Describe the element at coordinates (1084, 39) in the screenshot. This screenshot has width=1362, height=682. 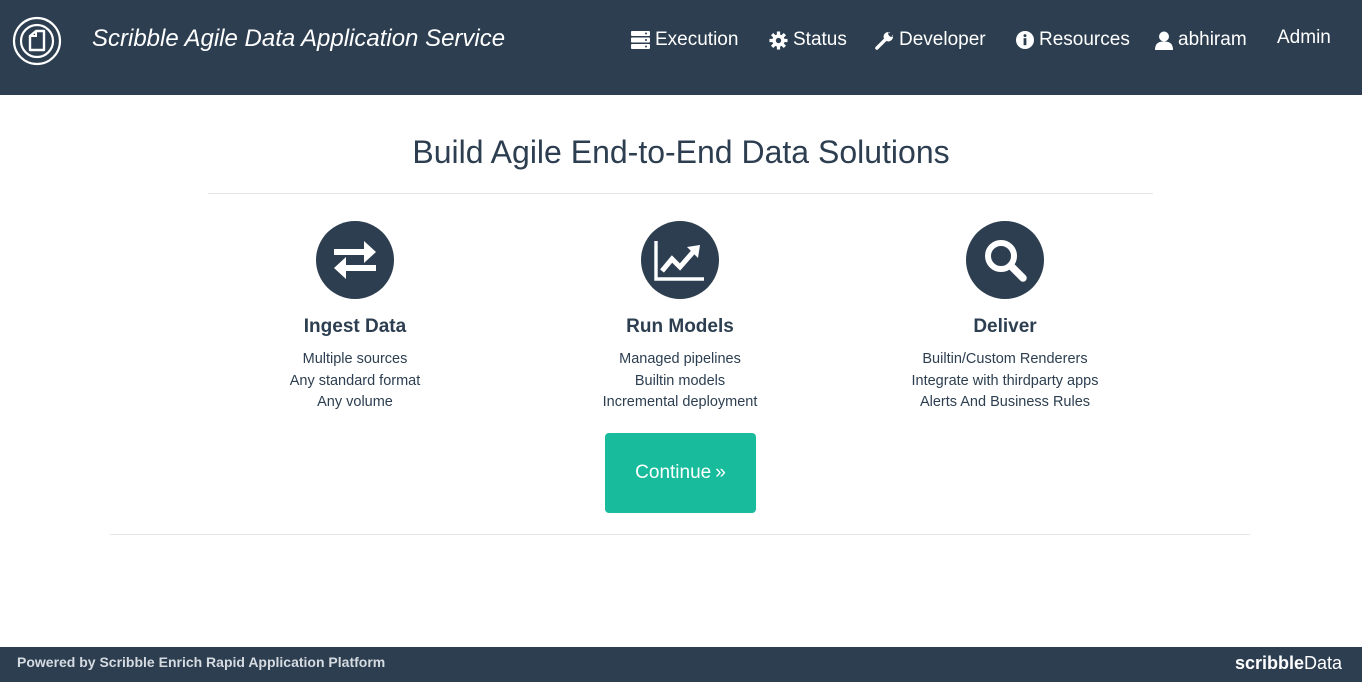
I see `nav-resources-label: Resources` at that location.